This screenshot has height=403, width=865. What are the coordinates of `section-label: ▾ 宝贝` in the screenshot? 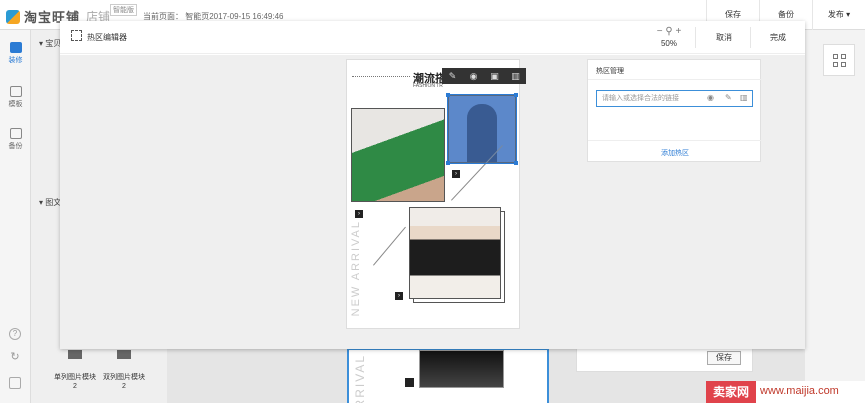 It's located at (50, 43).